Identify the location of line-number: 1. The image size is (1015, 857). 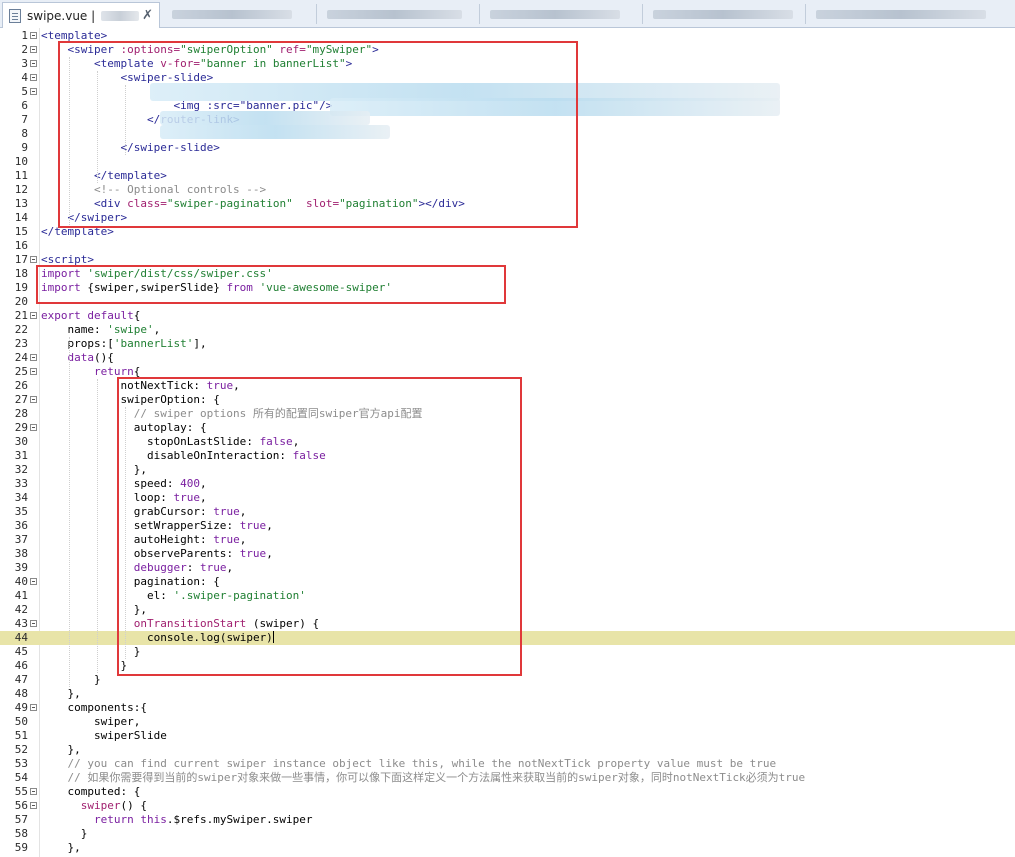
(24, 35).